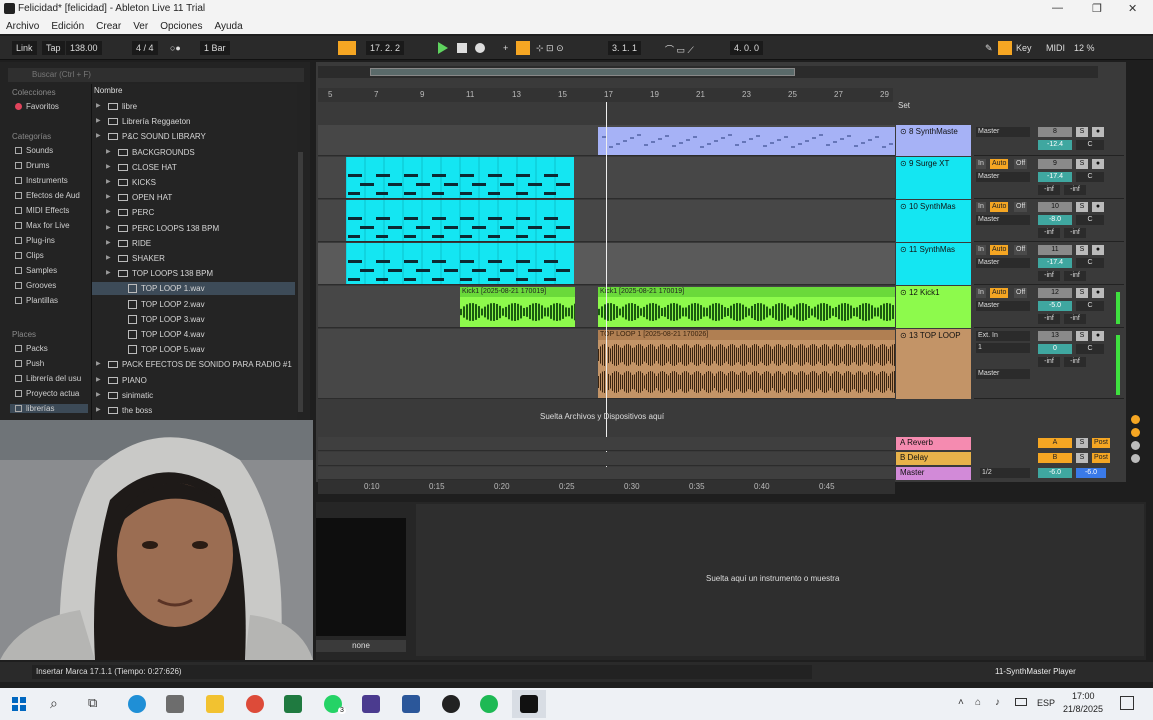 Image resolution: width=1153 pixels, height=720 pixels. What do you see at coordinates (255, 704) in the screenshot?
I see `chrome-icon` at bounding box center [255, 704].